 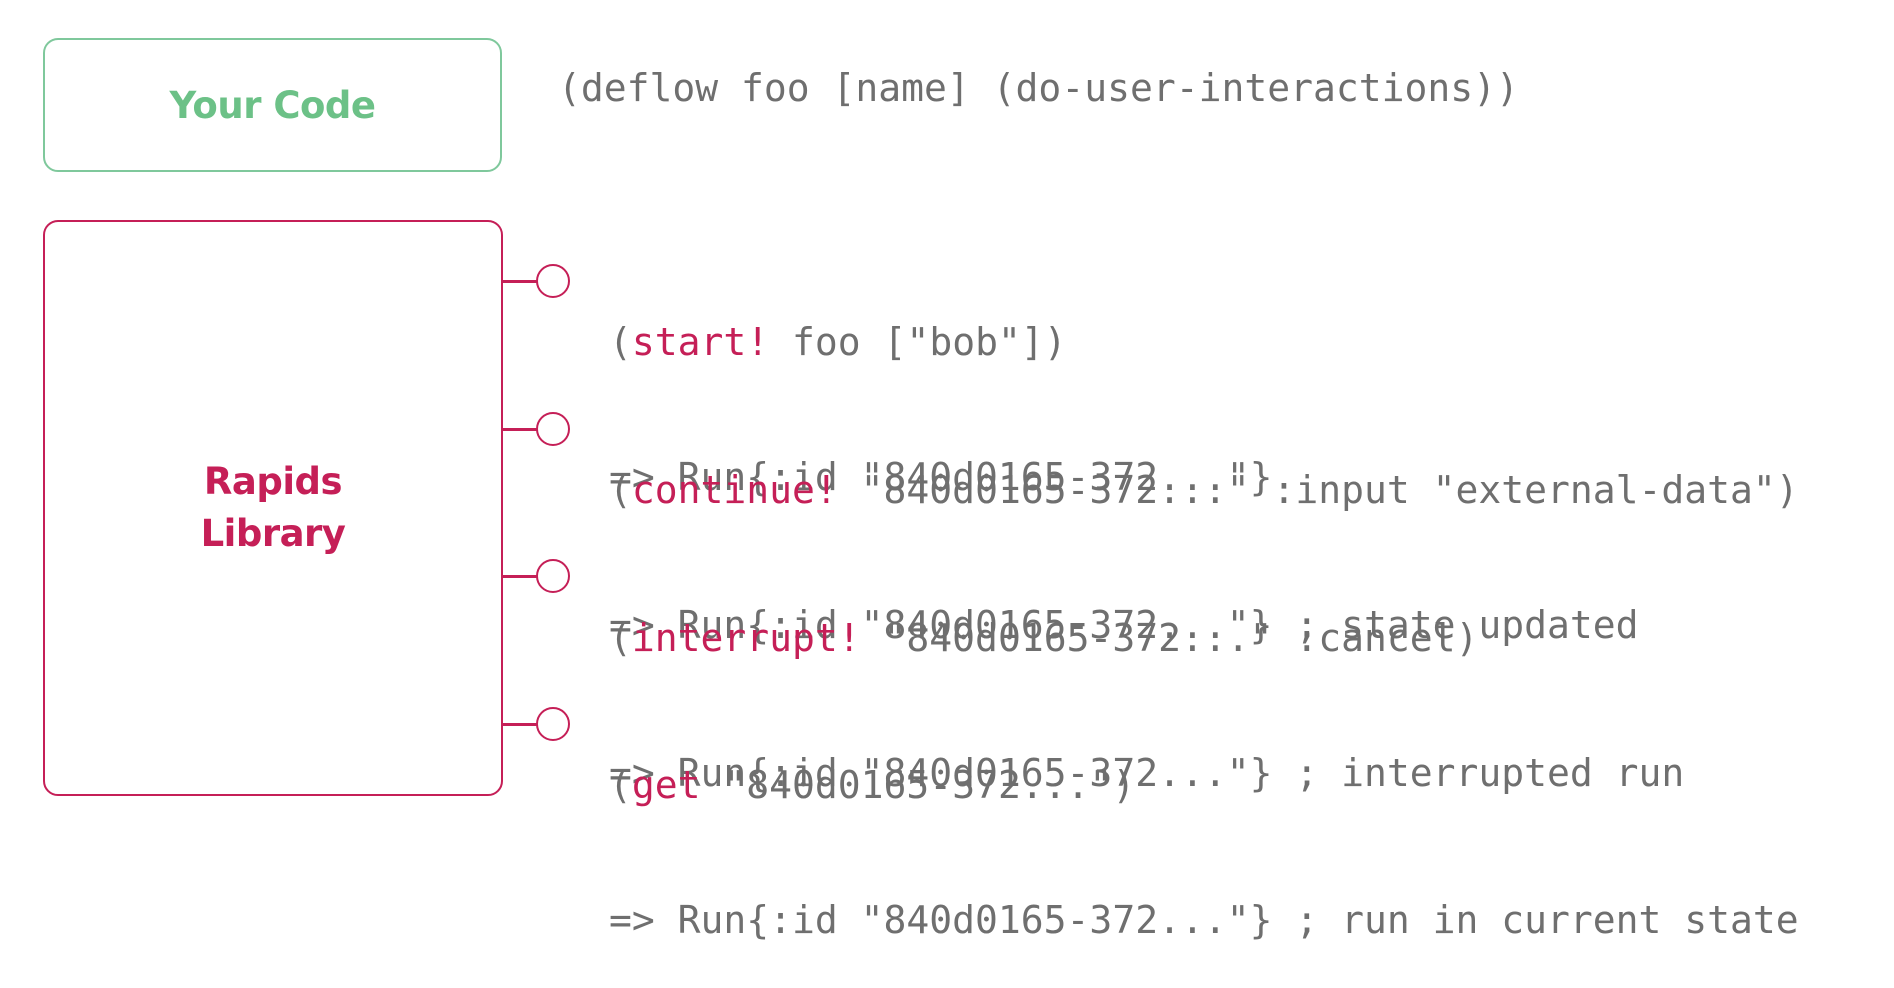 I want to click on port-circle-start, so click(x=553, y=281).